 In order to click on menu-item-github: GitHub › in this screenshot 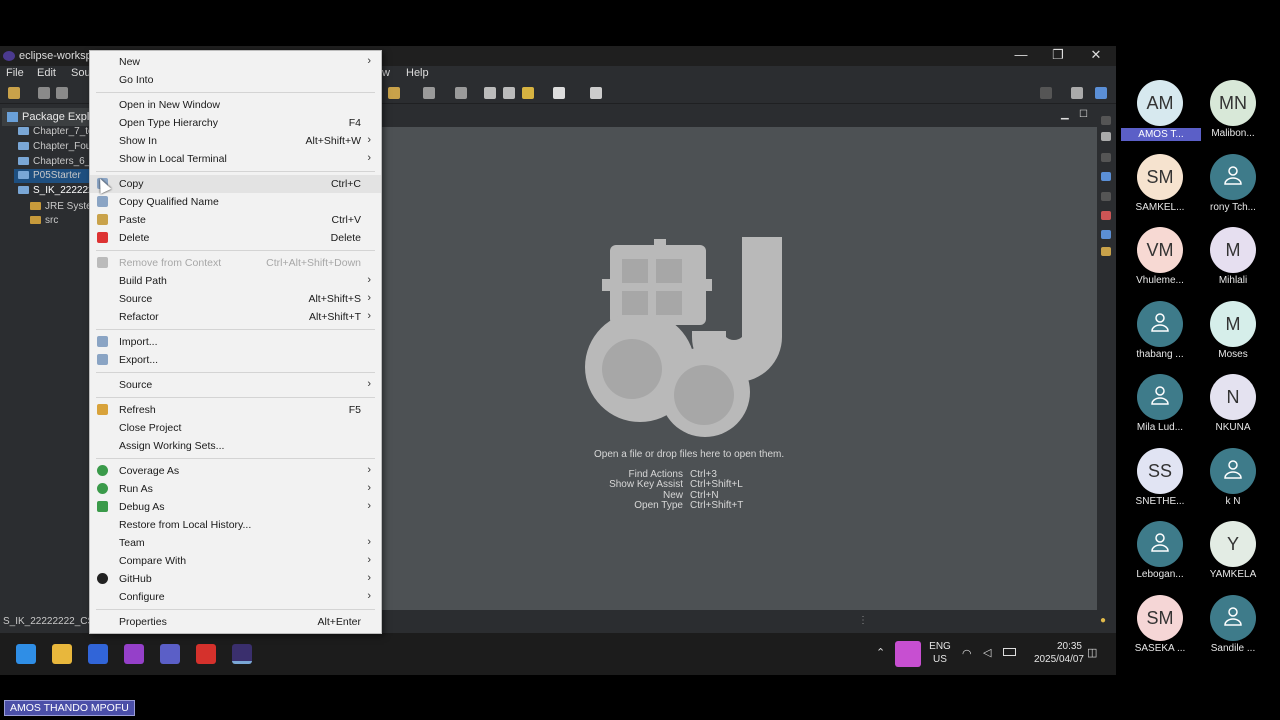, I will do `click(235, 579)`.